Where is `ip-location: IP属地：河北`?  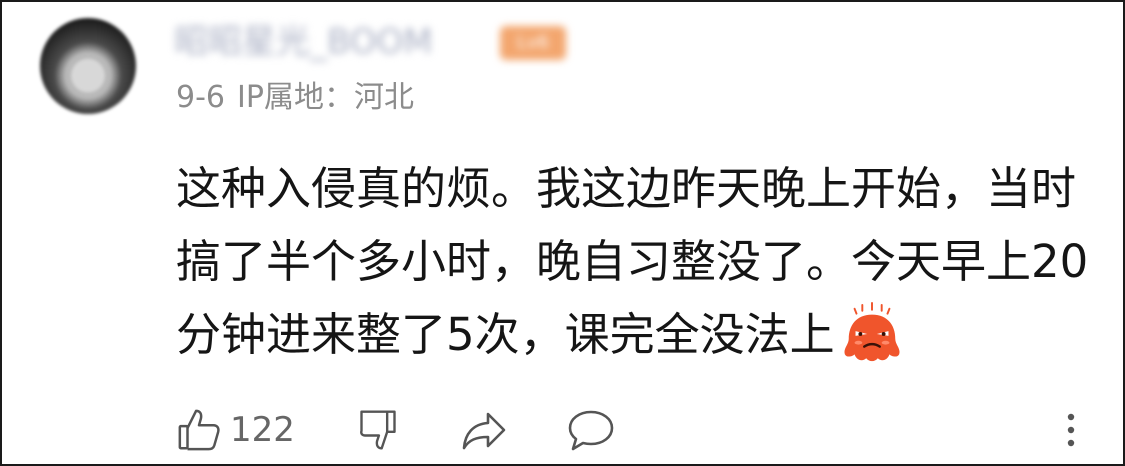 ip-location: IP属地：河北 is located at coordinates (325, 97).